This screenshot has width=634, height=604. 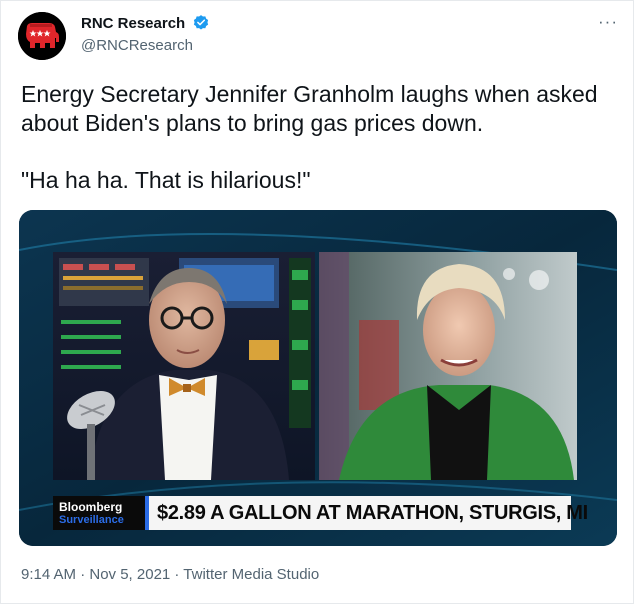 I want to click on avatar, so click(x=42, y=36).